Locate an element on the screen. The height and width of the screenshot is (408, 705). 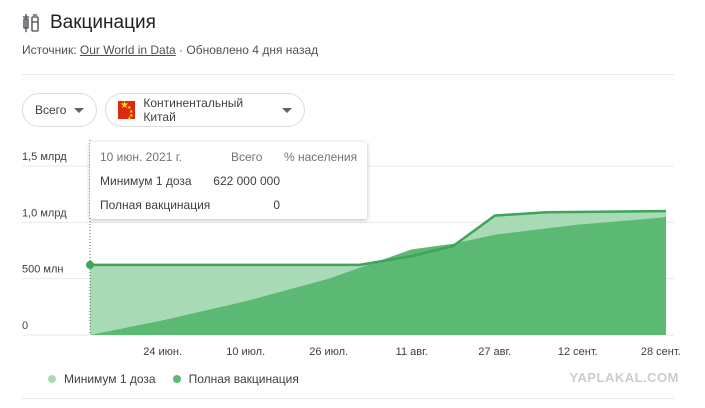
legend-label: Полная вакцинация is located at coordinates (243, 379).